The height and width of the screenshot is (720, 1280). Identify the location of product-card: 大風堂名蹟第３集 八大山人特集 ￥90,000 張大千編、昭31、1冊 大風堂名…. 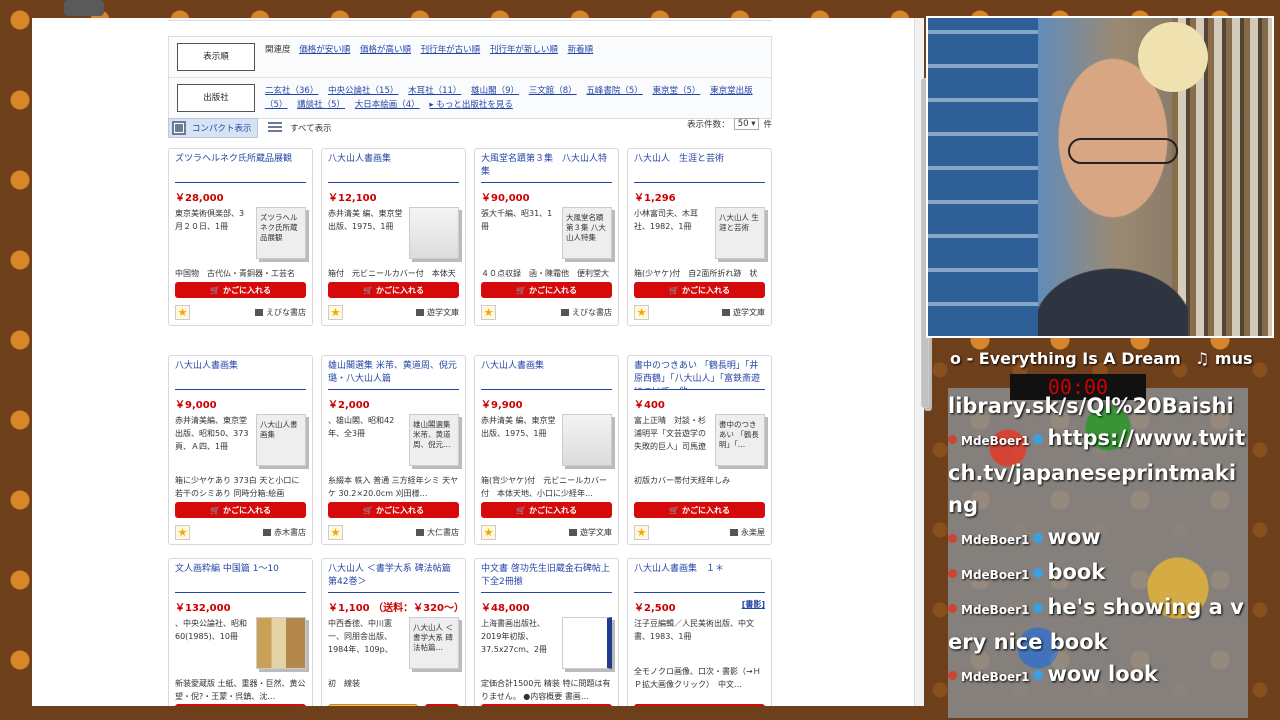
(546, 237).